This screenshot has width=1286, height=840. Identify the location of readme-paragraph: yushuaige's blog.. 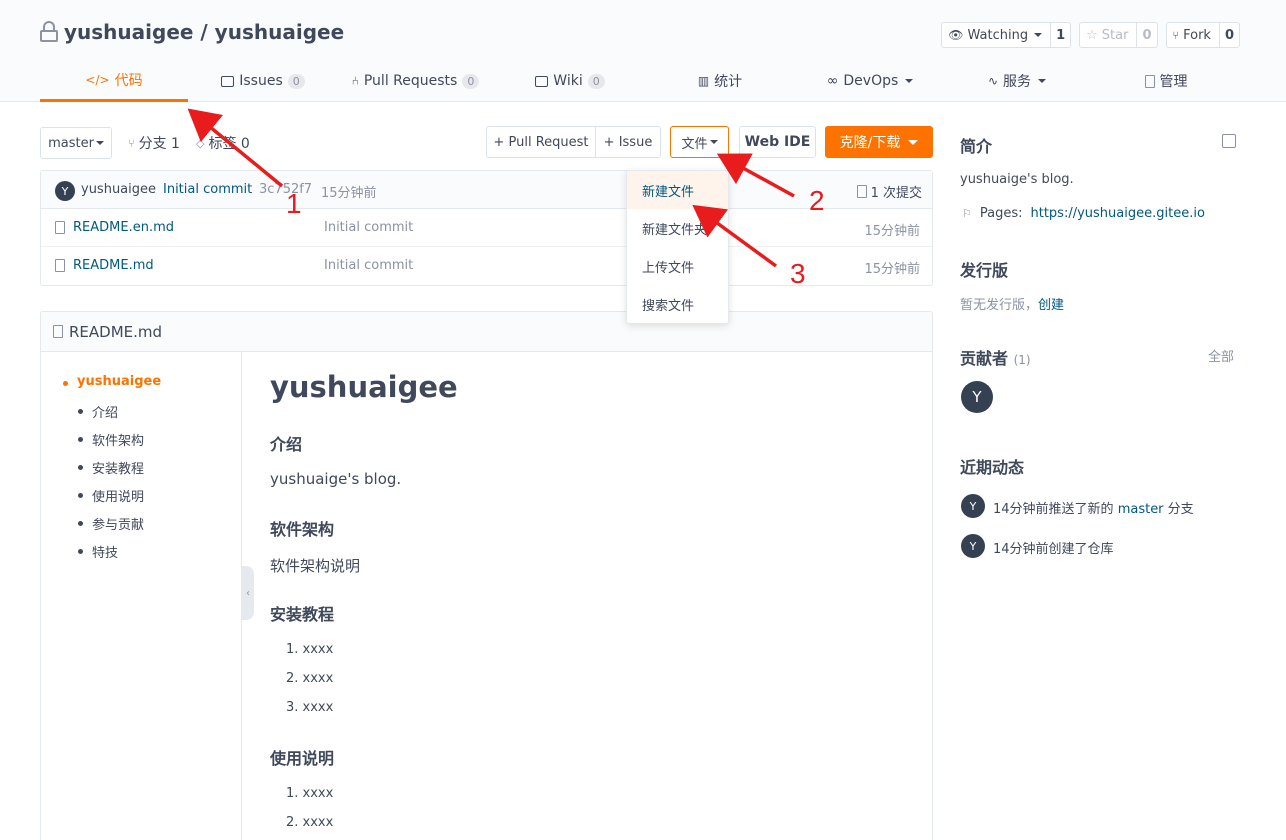
(336, 479).